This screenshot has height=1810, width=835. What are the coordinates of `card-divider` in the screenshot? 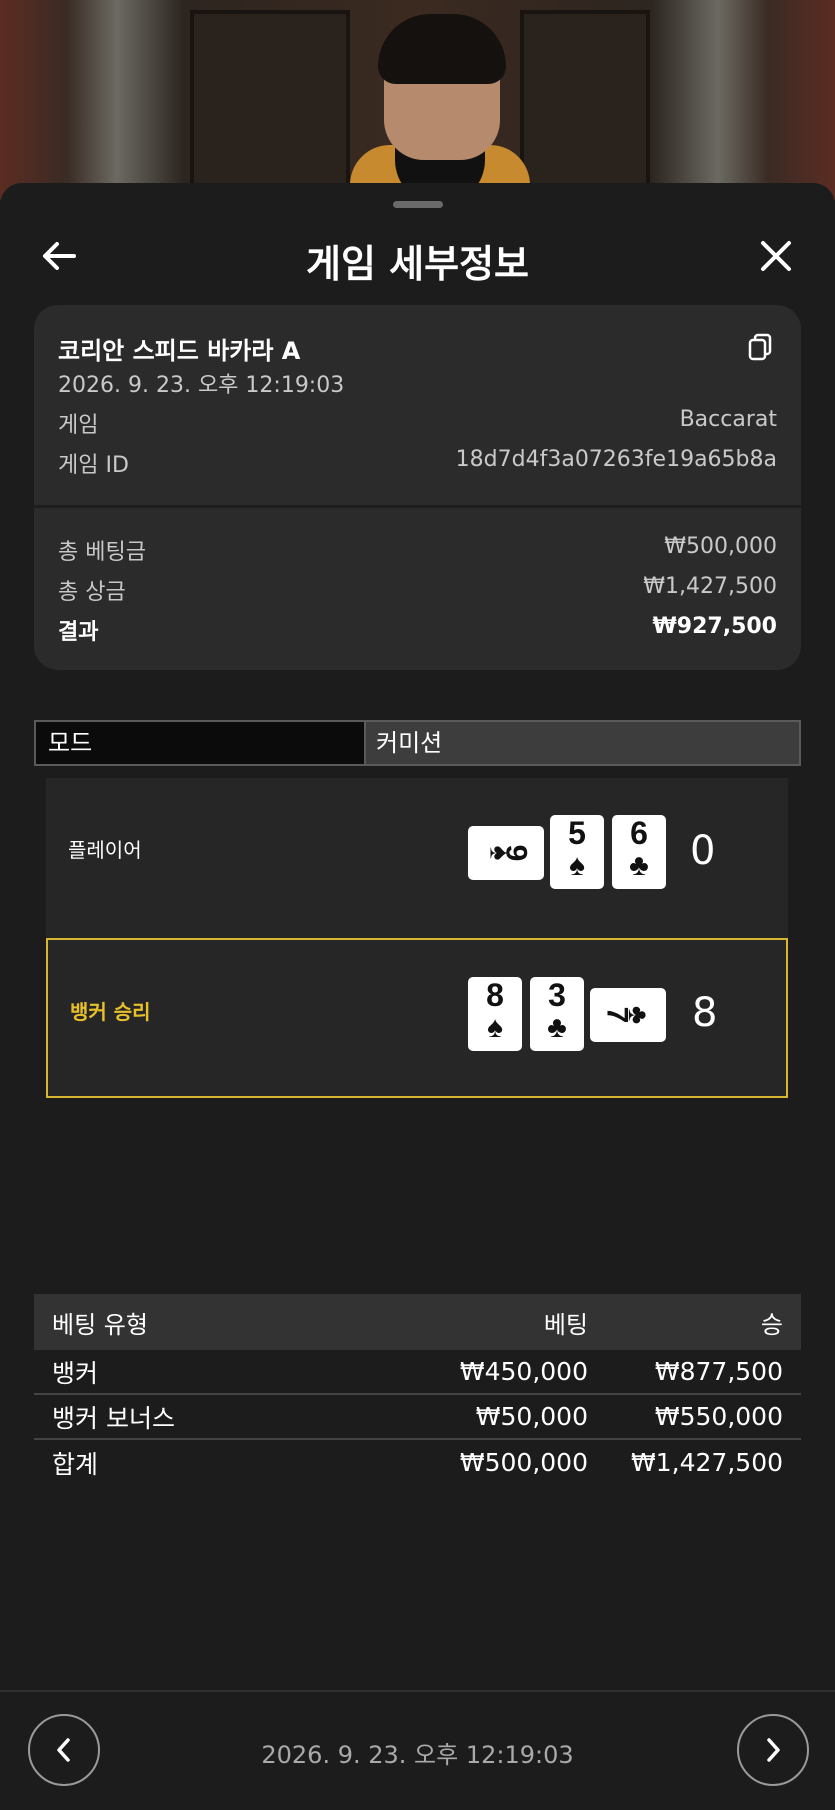 It's located at (417, 506).